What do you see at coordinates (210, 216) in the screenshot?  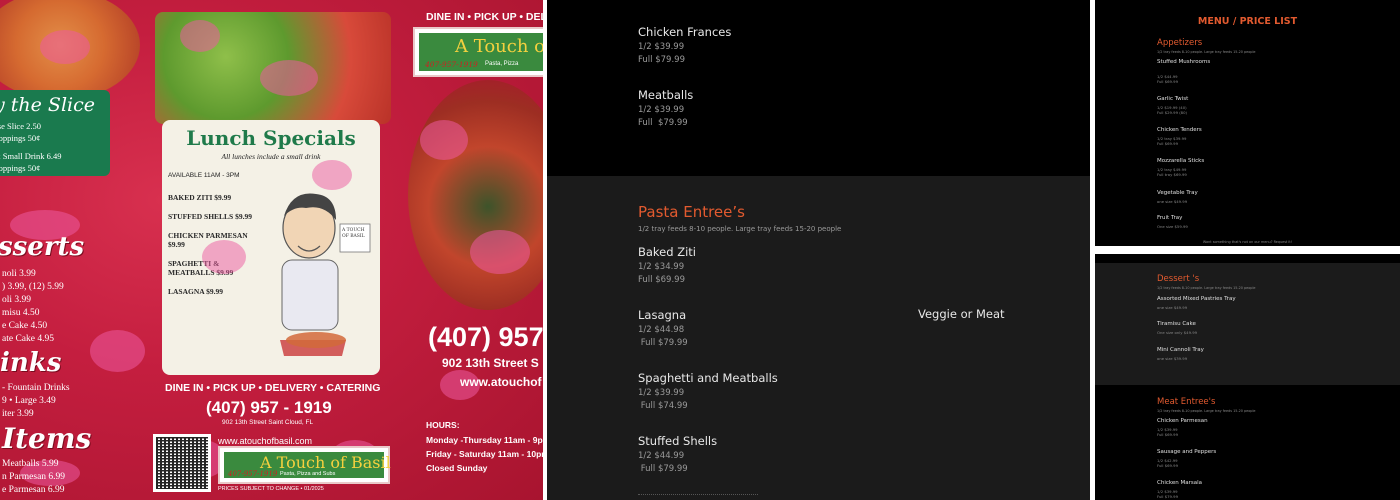 I see `lunch-item: STUFFED SHELLS $9.99` at bounding box center [210, 216].